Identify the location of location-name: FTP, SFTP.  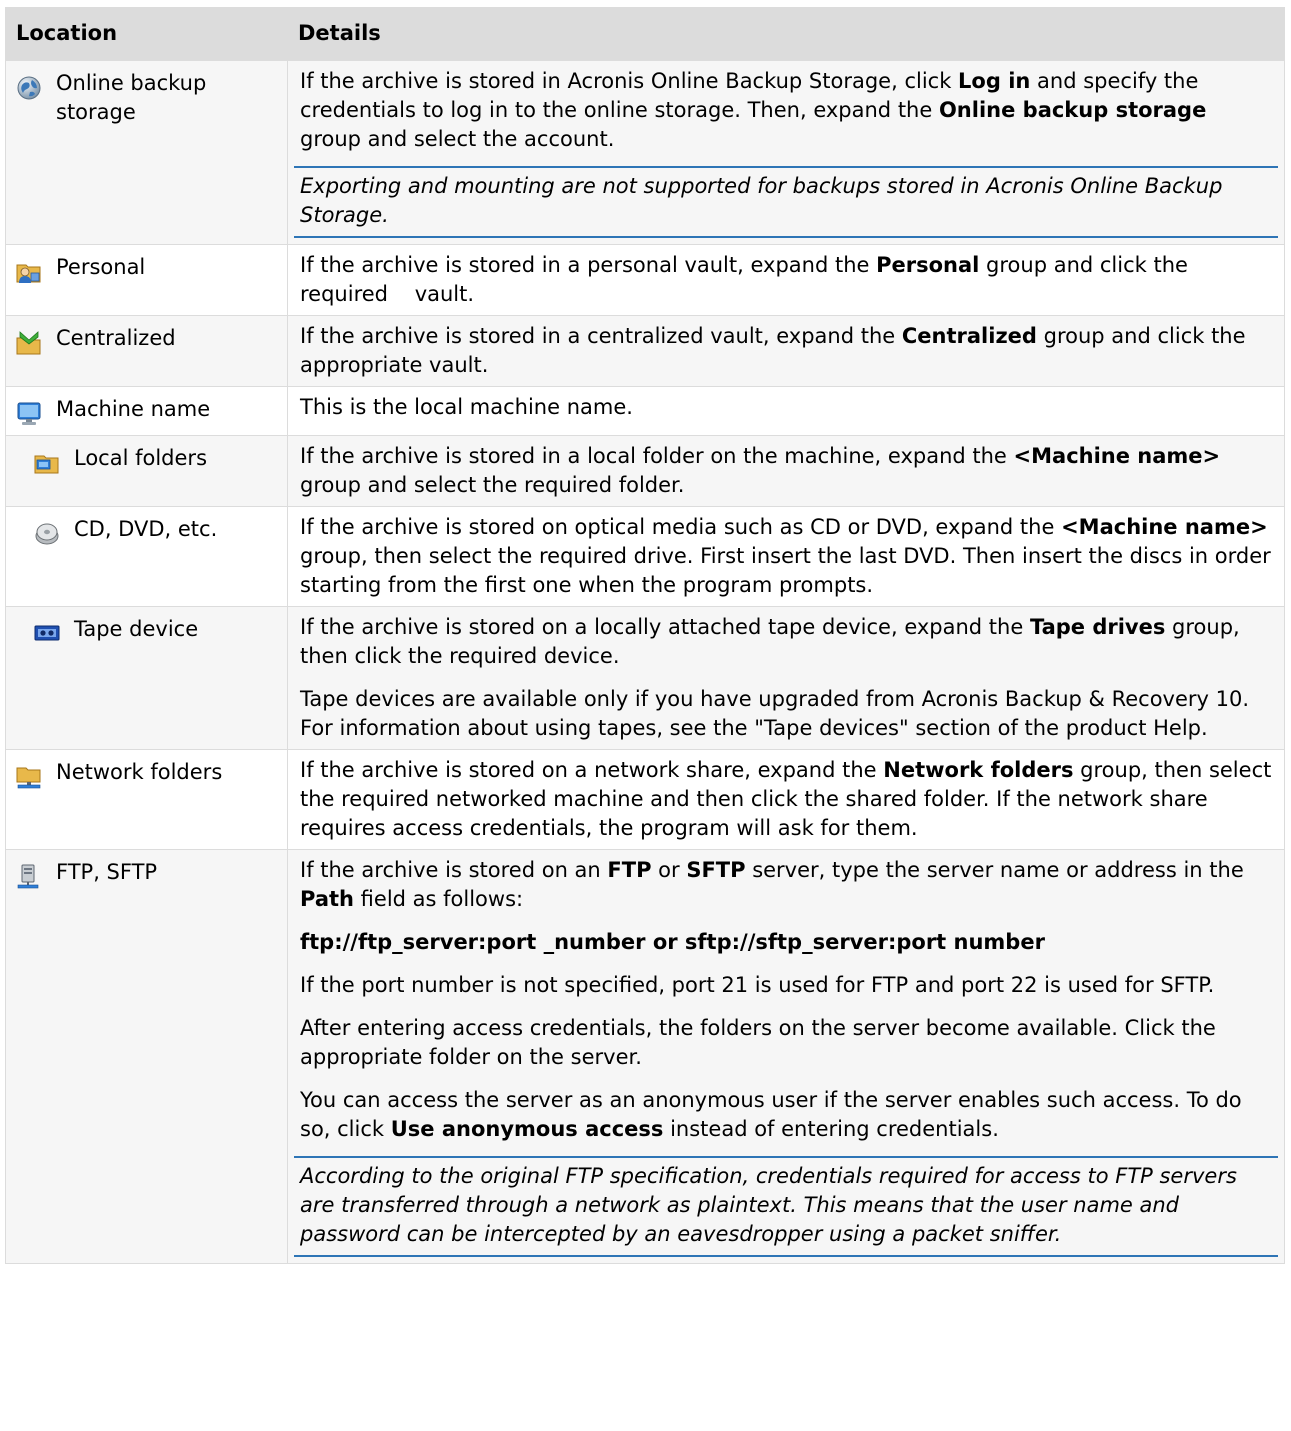
(107, 872).